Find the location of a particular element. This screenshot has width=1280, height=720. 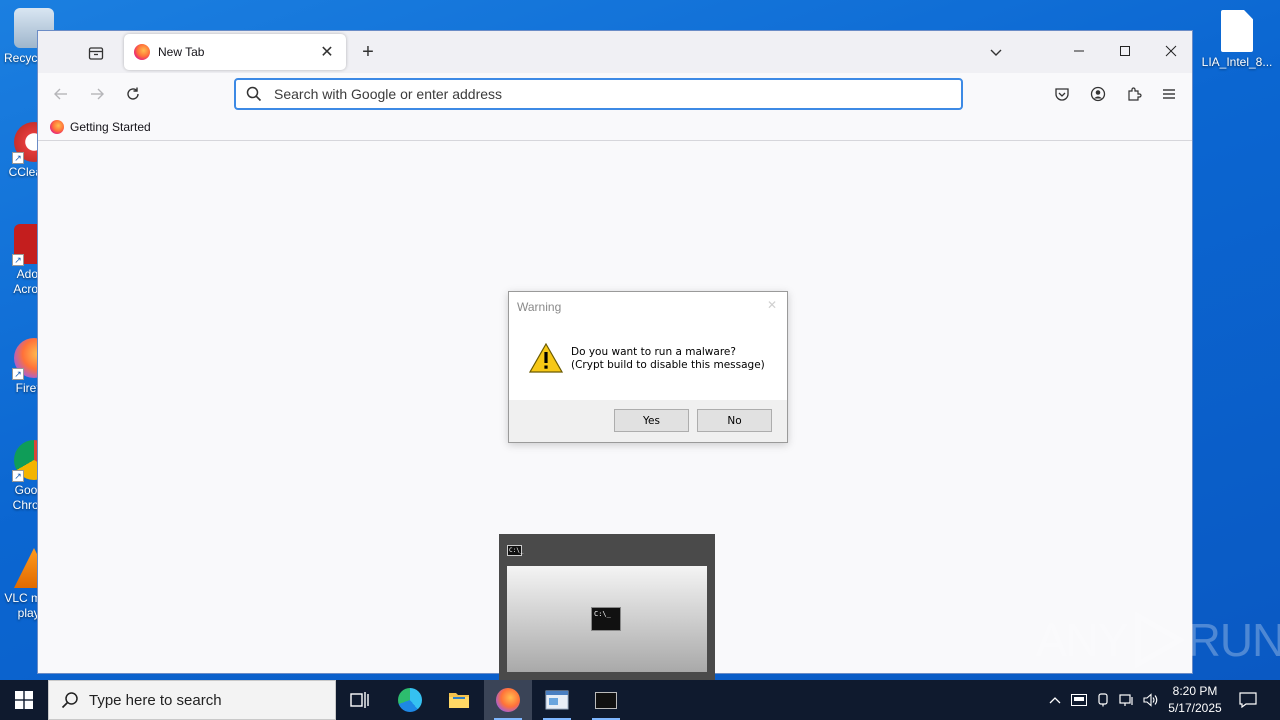

minimize-button is located at coordinates (1079, 51).